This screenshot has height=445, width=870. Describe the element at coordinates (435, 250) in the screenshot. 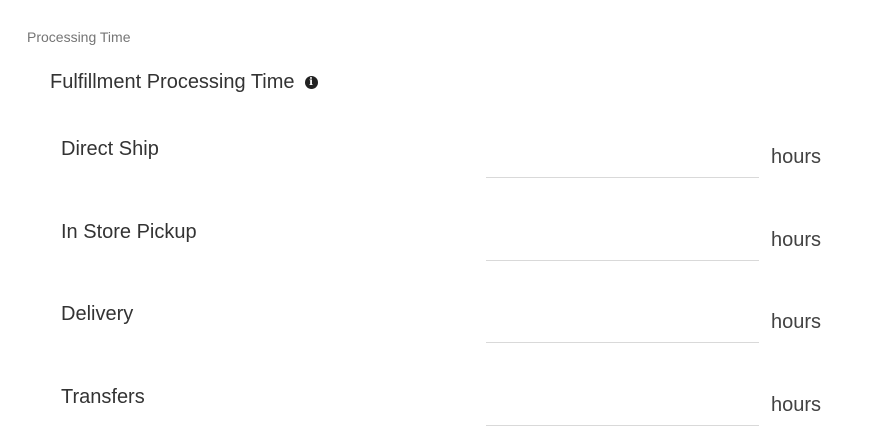

I see `row-in-store-pickup: In Store Pickup hours` at that location.